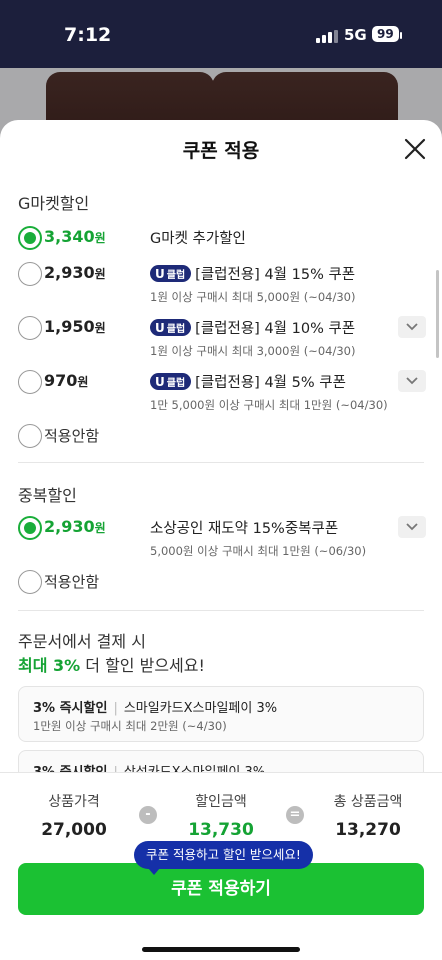 This screenshot has height=960, width=442. Describe the element at coordinates (221, 949) in the screenshot. I see `home-indicator` at that location.